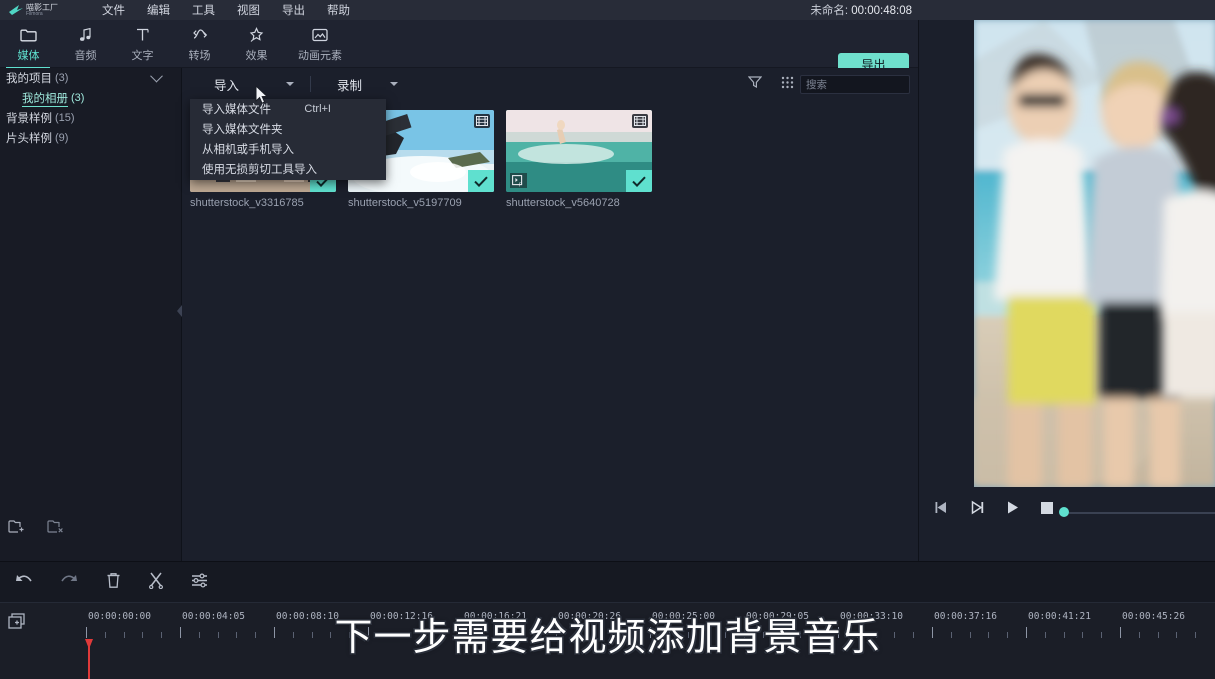  Describe the element at coordinates (829, 11) in the screenshot. I see `project-name-label: 未命名:` at that location.